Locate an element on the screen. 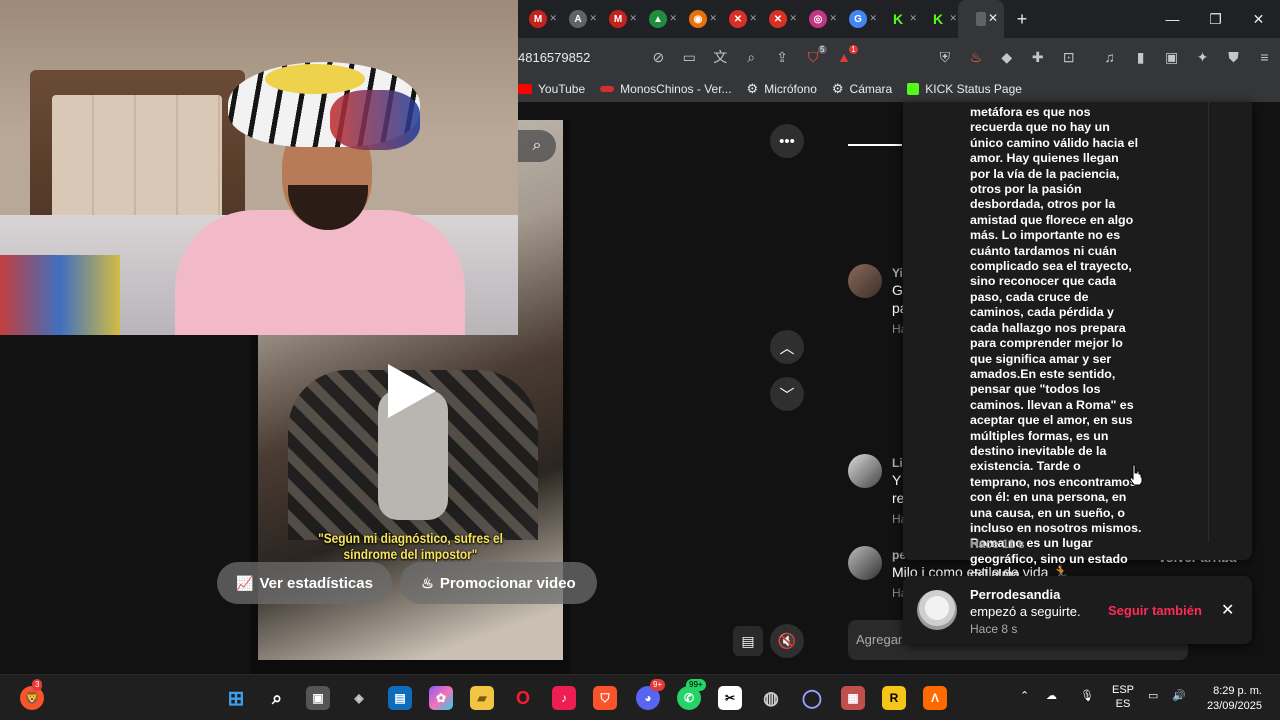 The height and width of the screenshot is (720, 1280). browser-tab: ◎ ✕ is located at coordinates (818, 19).